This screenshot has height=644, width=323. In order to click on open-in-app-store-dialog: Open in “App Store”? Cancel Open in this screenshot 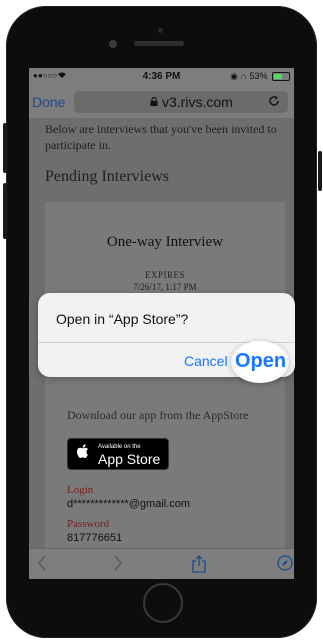, I will do `click(166, 338)`.